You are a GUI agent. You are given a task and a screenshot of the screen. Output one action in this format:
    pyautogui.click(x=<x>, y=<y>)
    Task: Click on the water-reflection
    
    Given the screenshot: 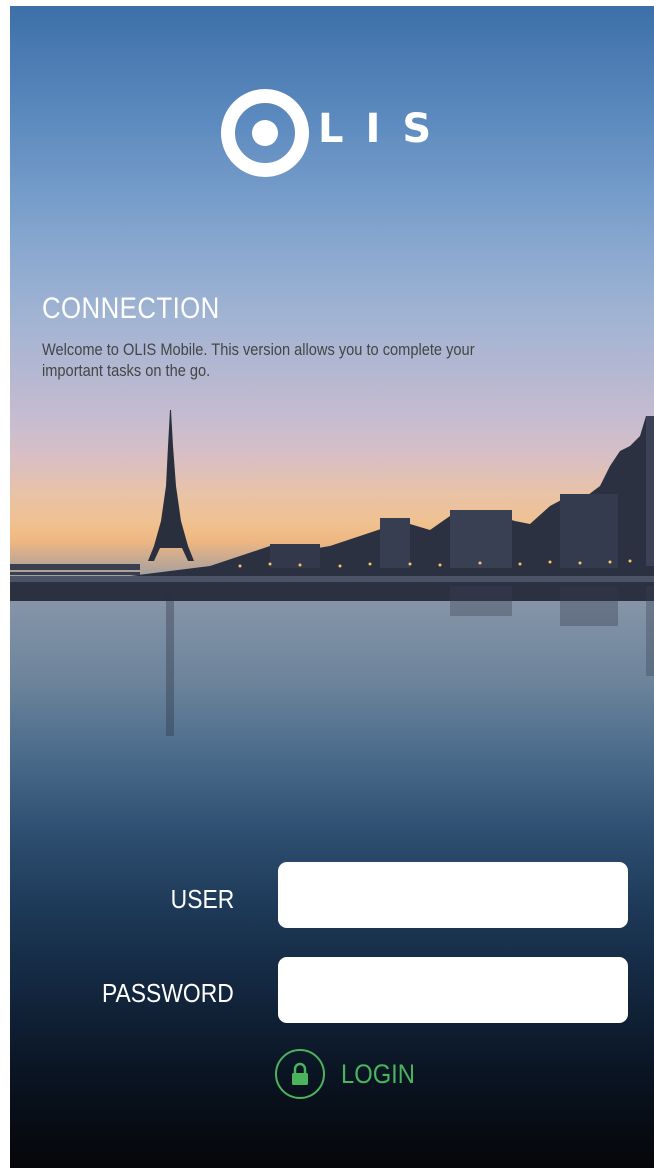 What is the action you would take?
    pyautogui.click(x=410, y=661)
    